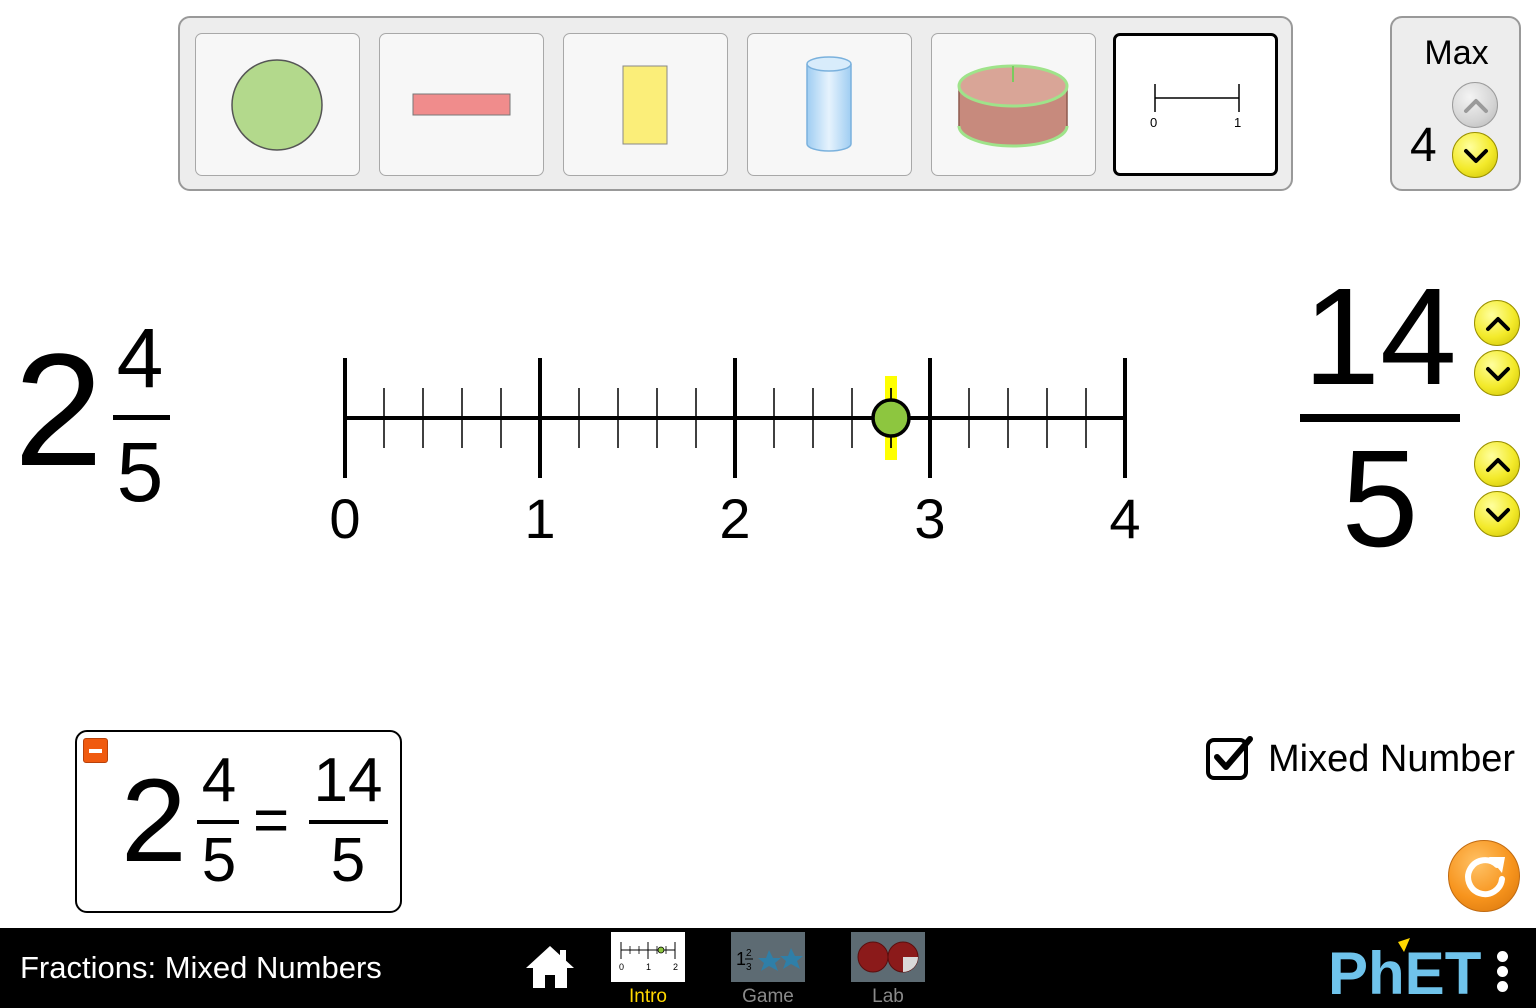  I want to click on number-line-label: 1, so click(539, 518).